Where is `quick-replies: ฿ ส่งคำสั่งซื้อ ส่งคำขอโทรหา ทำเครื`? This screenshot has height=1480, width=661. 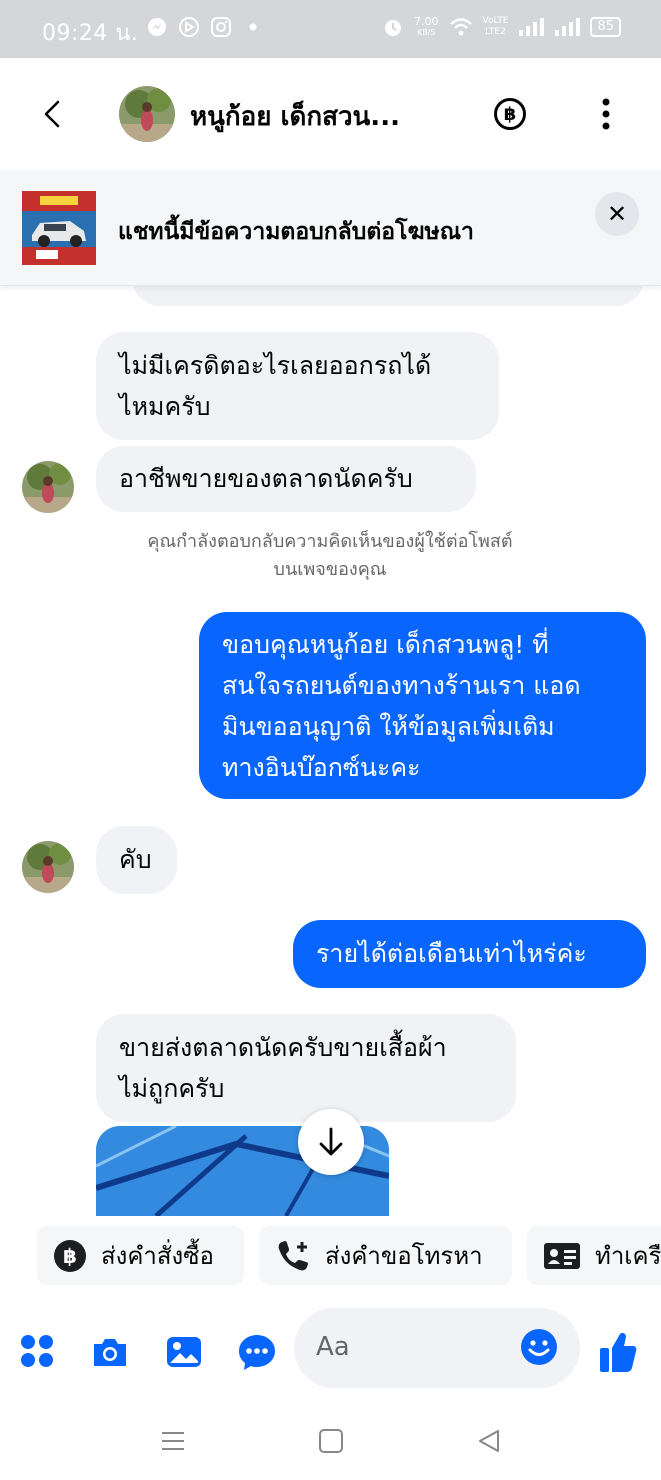 quick-replies: ฿ ส่งคำสั่งซื้อ ส่งคำขอโทรหา ทำเครื is located at coordinates (330, 1258).